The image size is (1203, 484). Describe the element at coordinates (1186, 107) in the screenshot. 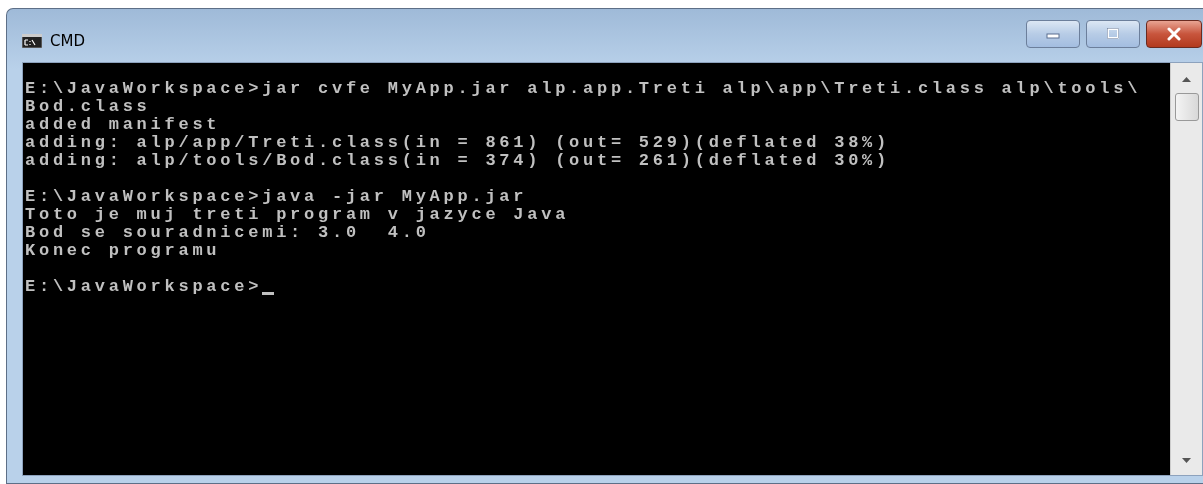

I see `scrollbar-thumb` at that location.